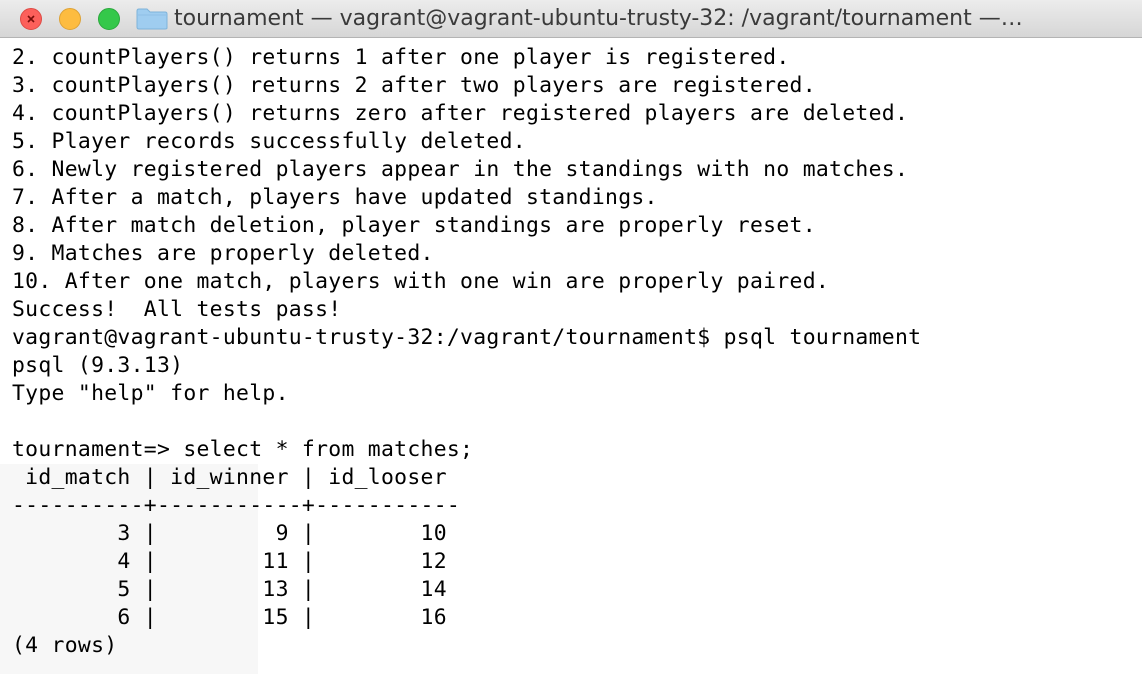  Describe the element at coordinates (70, 19) in the screenshot. I see `minimize-button` at that location.